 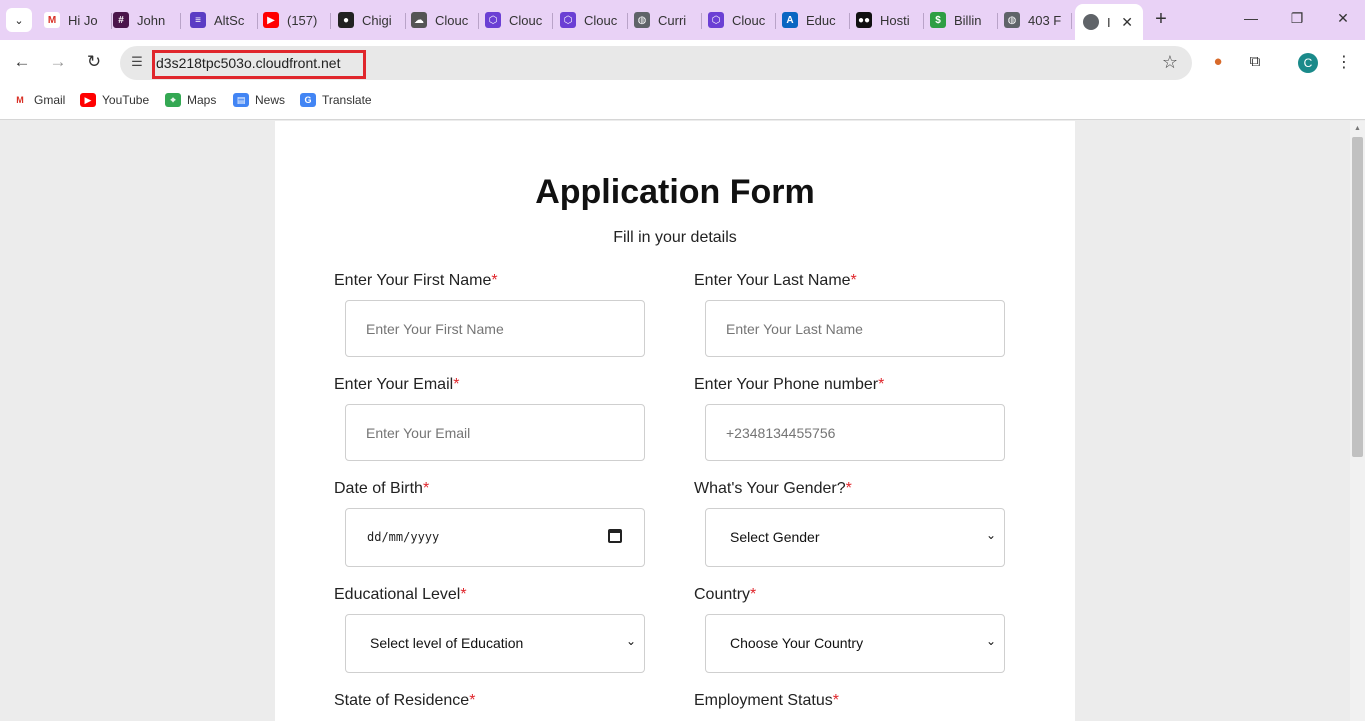 What do you see at coordinates (58, 62) in the screenshot?
I see `forward-button: →` at bounding box center [58, 62].